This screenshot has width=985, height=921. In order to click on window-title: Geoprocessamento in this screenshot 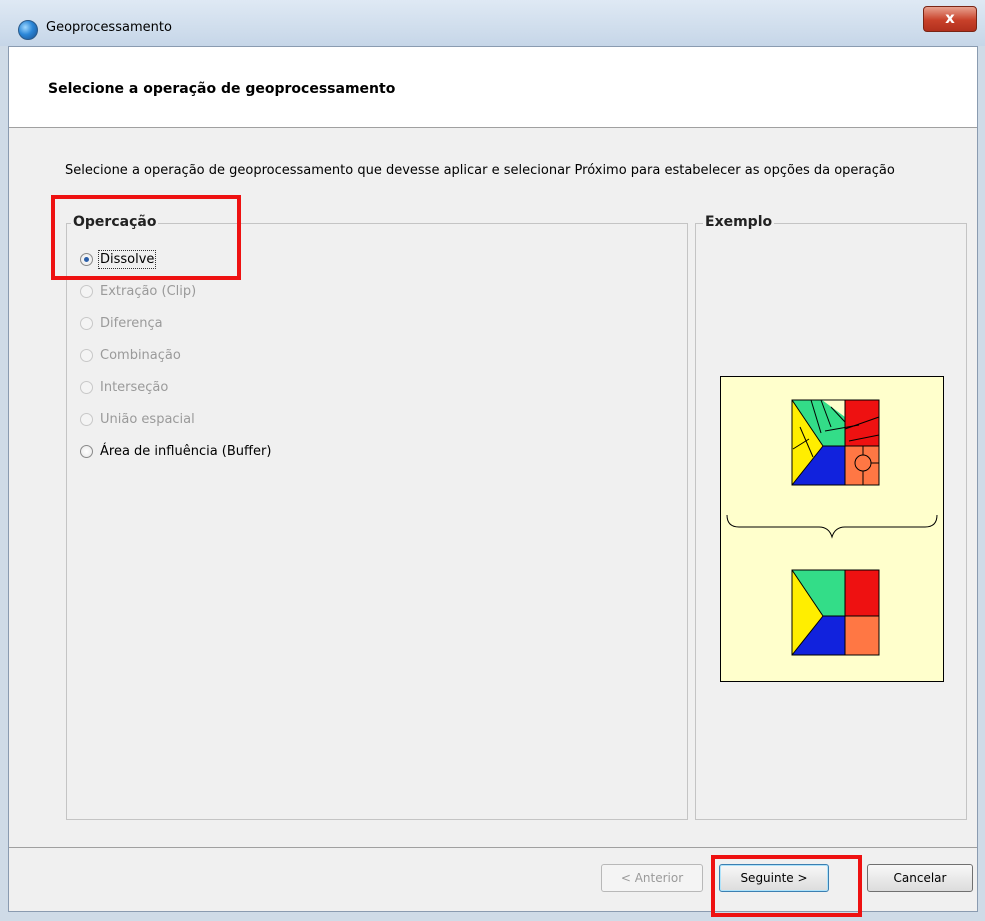, I will do `click(109, 27)`.